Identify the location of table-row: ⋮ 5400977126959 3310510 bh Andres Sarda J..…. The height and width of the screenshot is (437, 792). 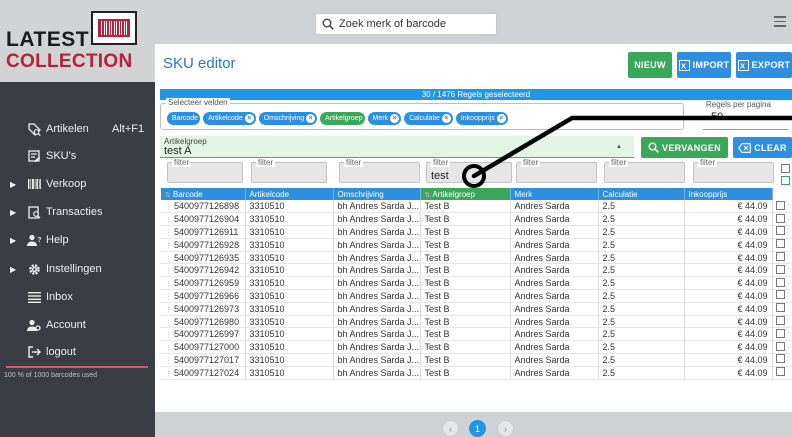
(476, 283).